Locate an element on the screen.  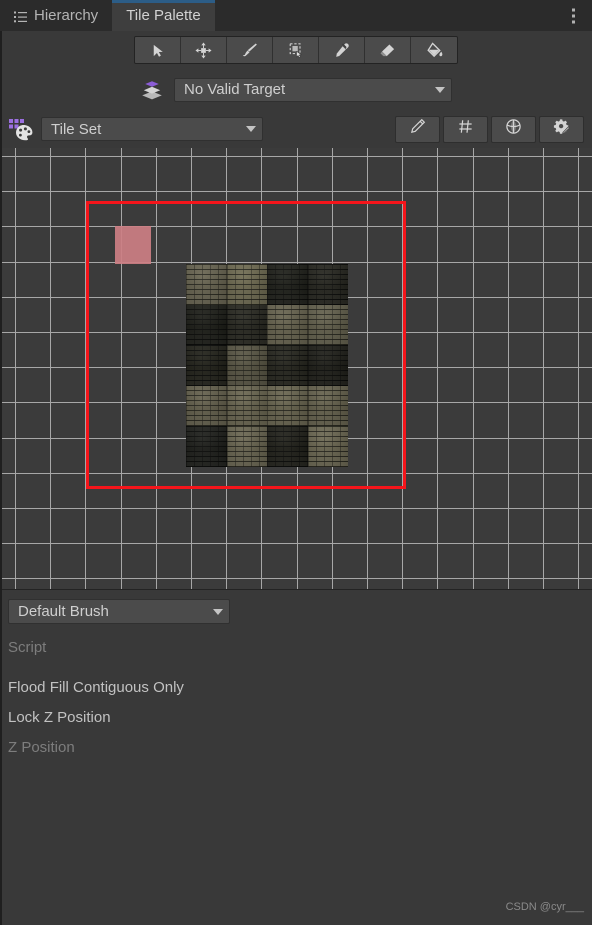
script-row: Script is located at coordinates (296, 647).